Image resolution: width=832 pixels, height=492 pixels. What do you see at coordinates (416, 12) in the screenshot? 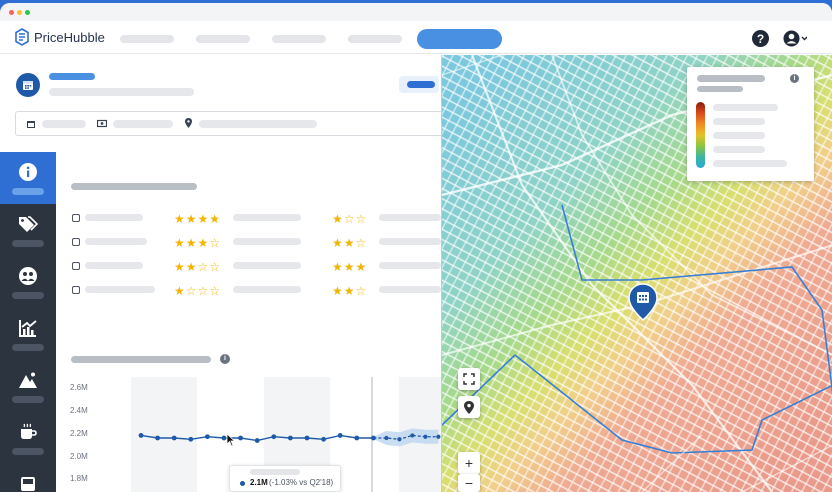
I see `window-titlebar` at bounding box center [416, 12].